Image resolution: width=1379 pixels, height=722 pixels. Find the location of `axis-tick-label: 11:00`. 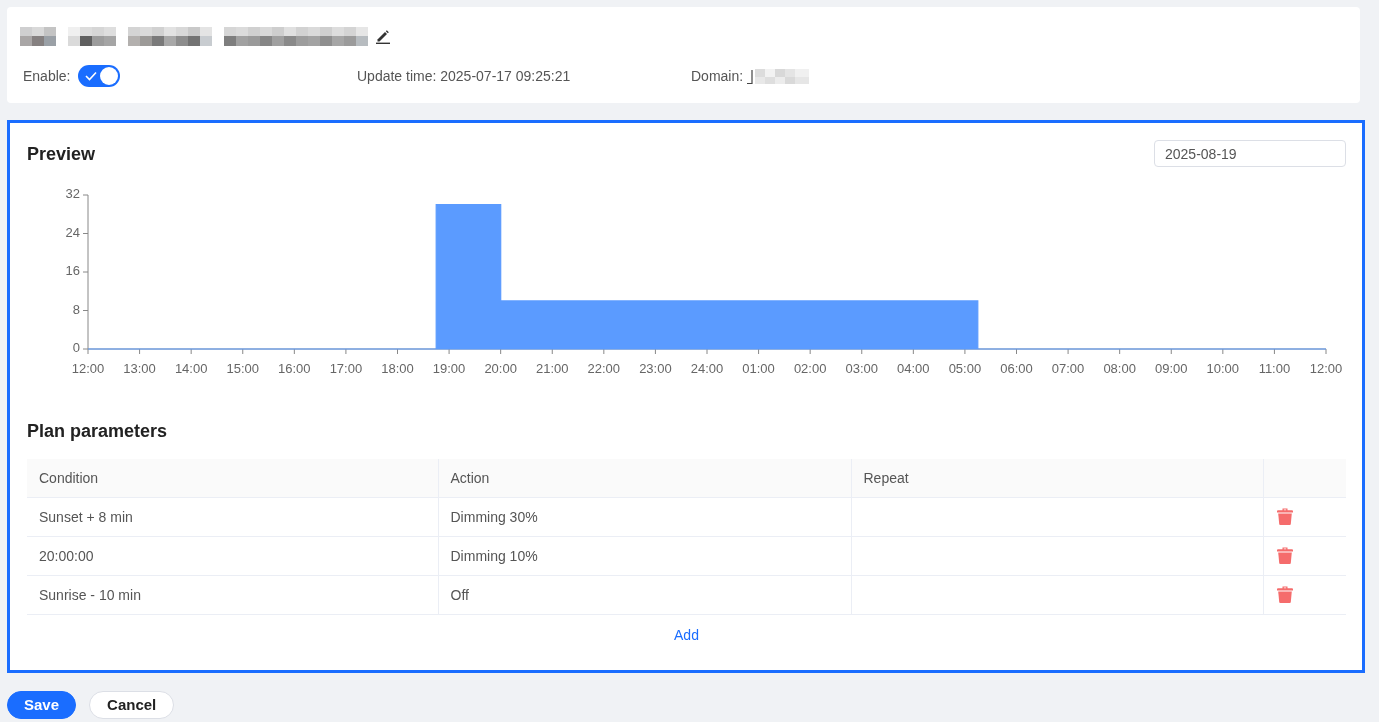

axis-tick-label: 11:00 is located at coordinates (1274, 369).